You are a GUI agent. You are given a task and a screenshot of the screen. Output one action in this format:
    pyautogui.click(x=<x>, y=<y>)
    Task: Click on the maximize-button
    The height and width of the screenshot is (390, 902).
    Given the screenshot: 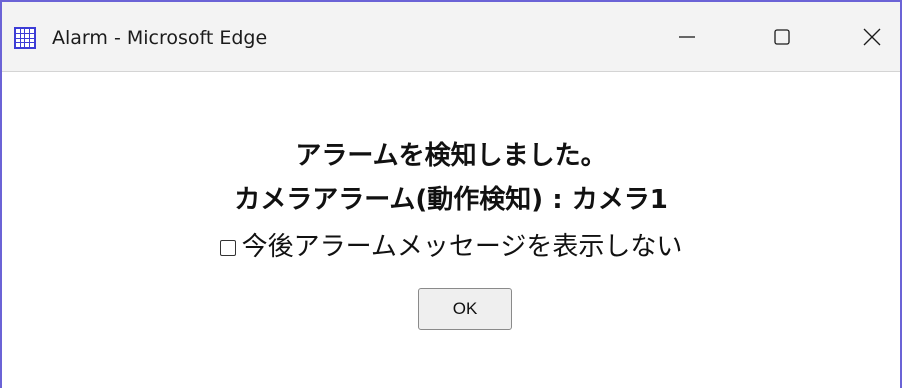 What is the action you would take?
    pyautogui.click(x=782, y=37)
    